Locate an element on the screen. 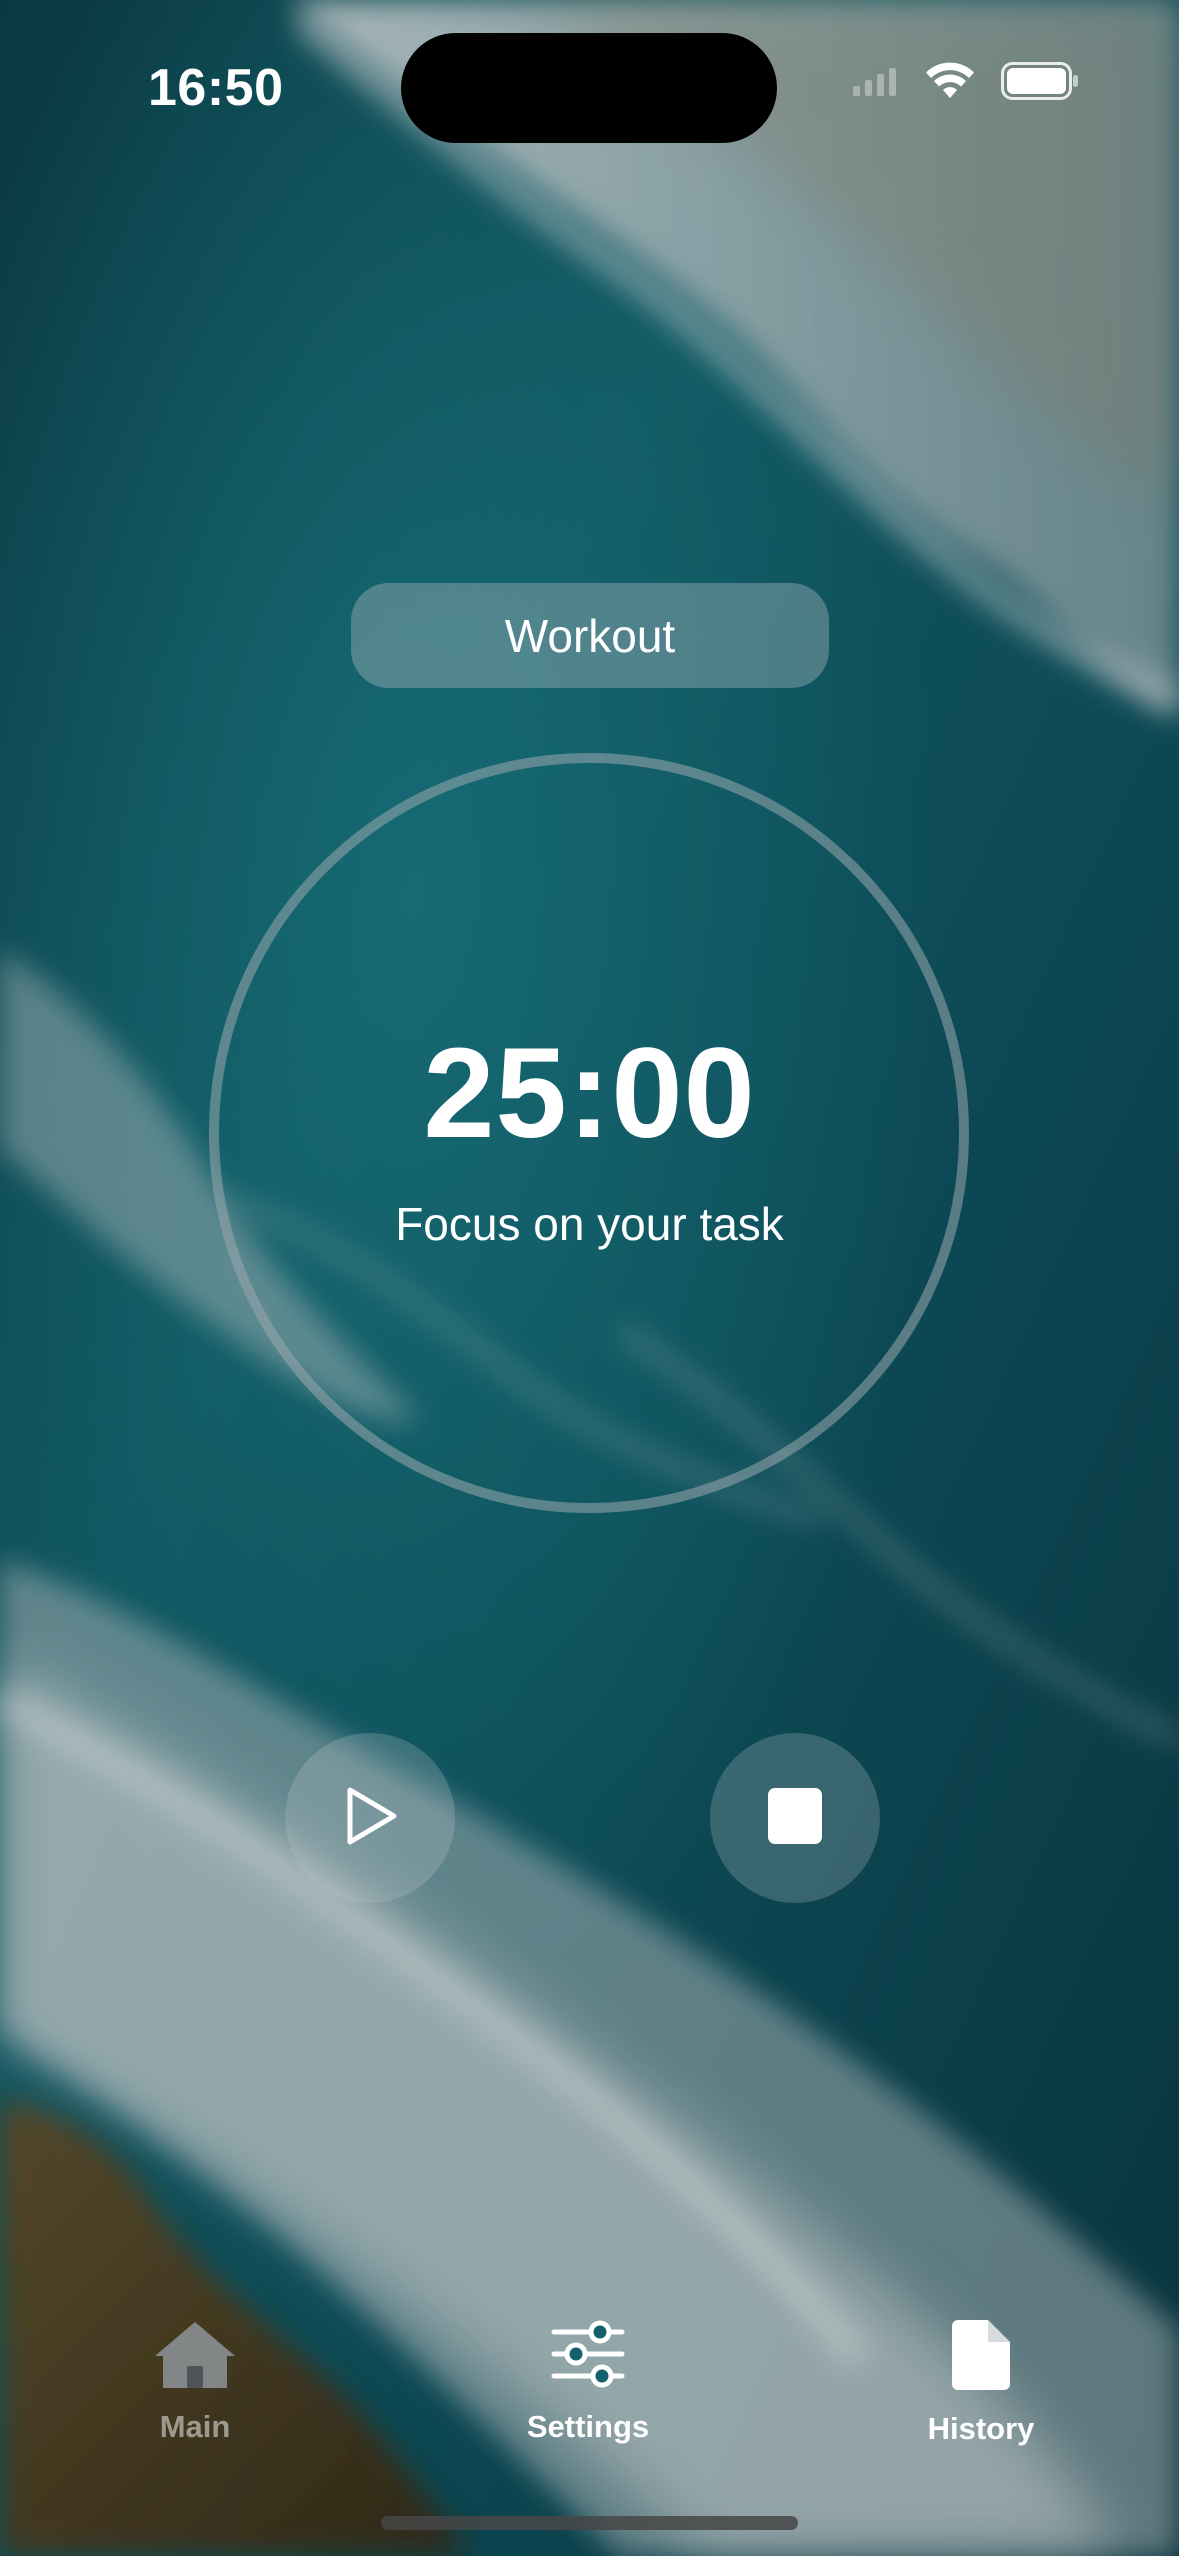  tab-settings: Settings is located at coordinates (588, 2381).